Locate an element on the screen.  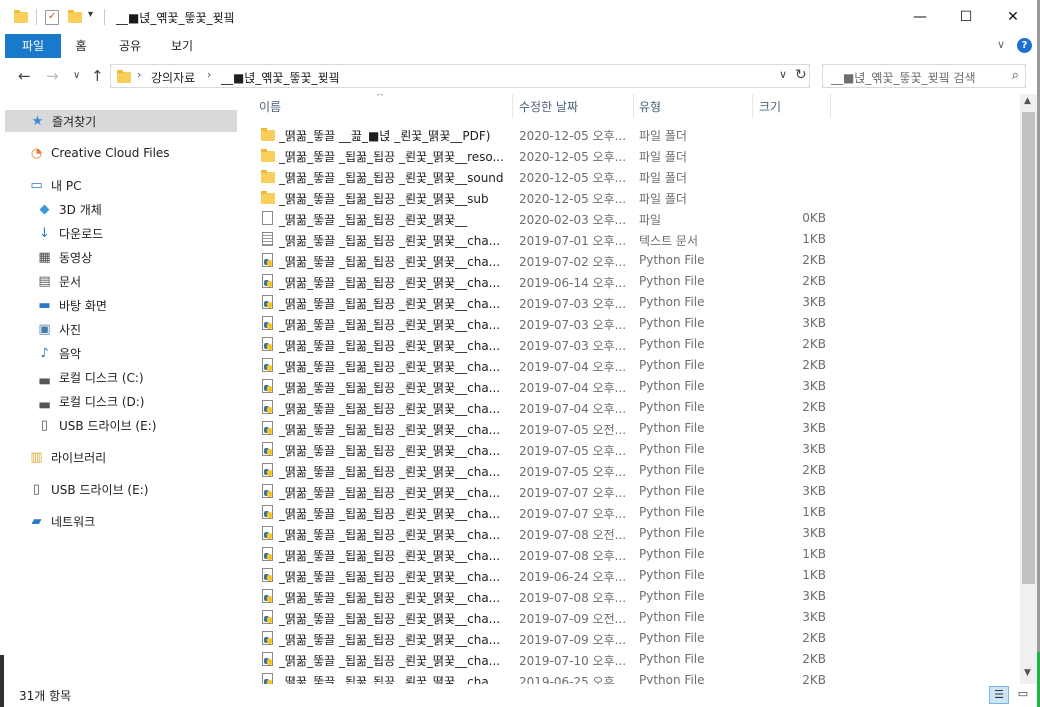
address-bar: › 강의자료 › __■녅_옊꿏_뚷꿏_뀢끸 ∨ ↻ is located at coordinates (460, 76).